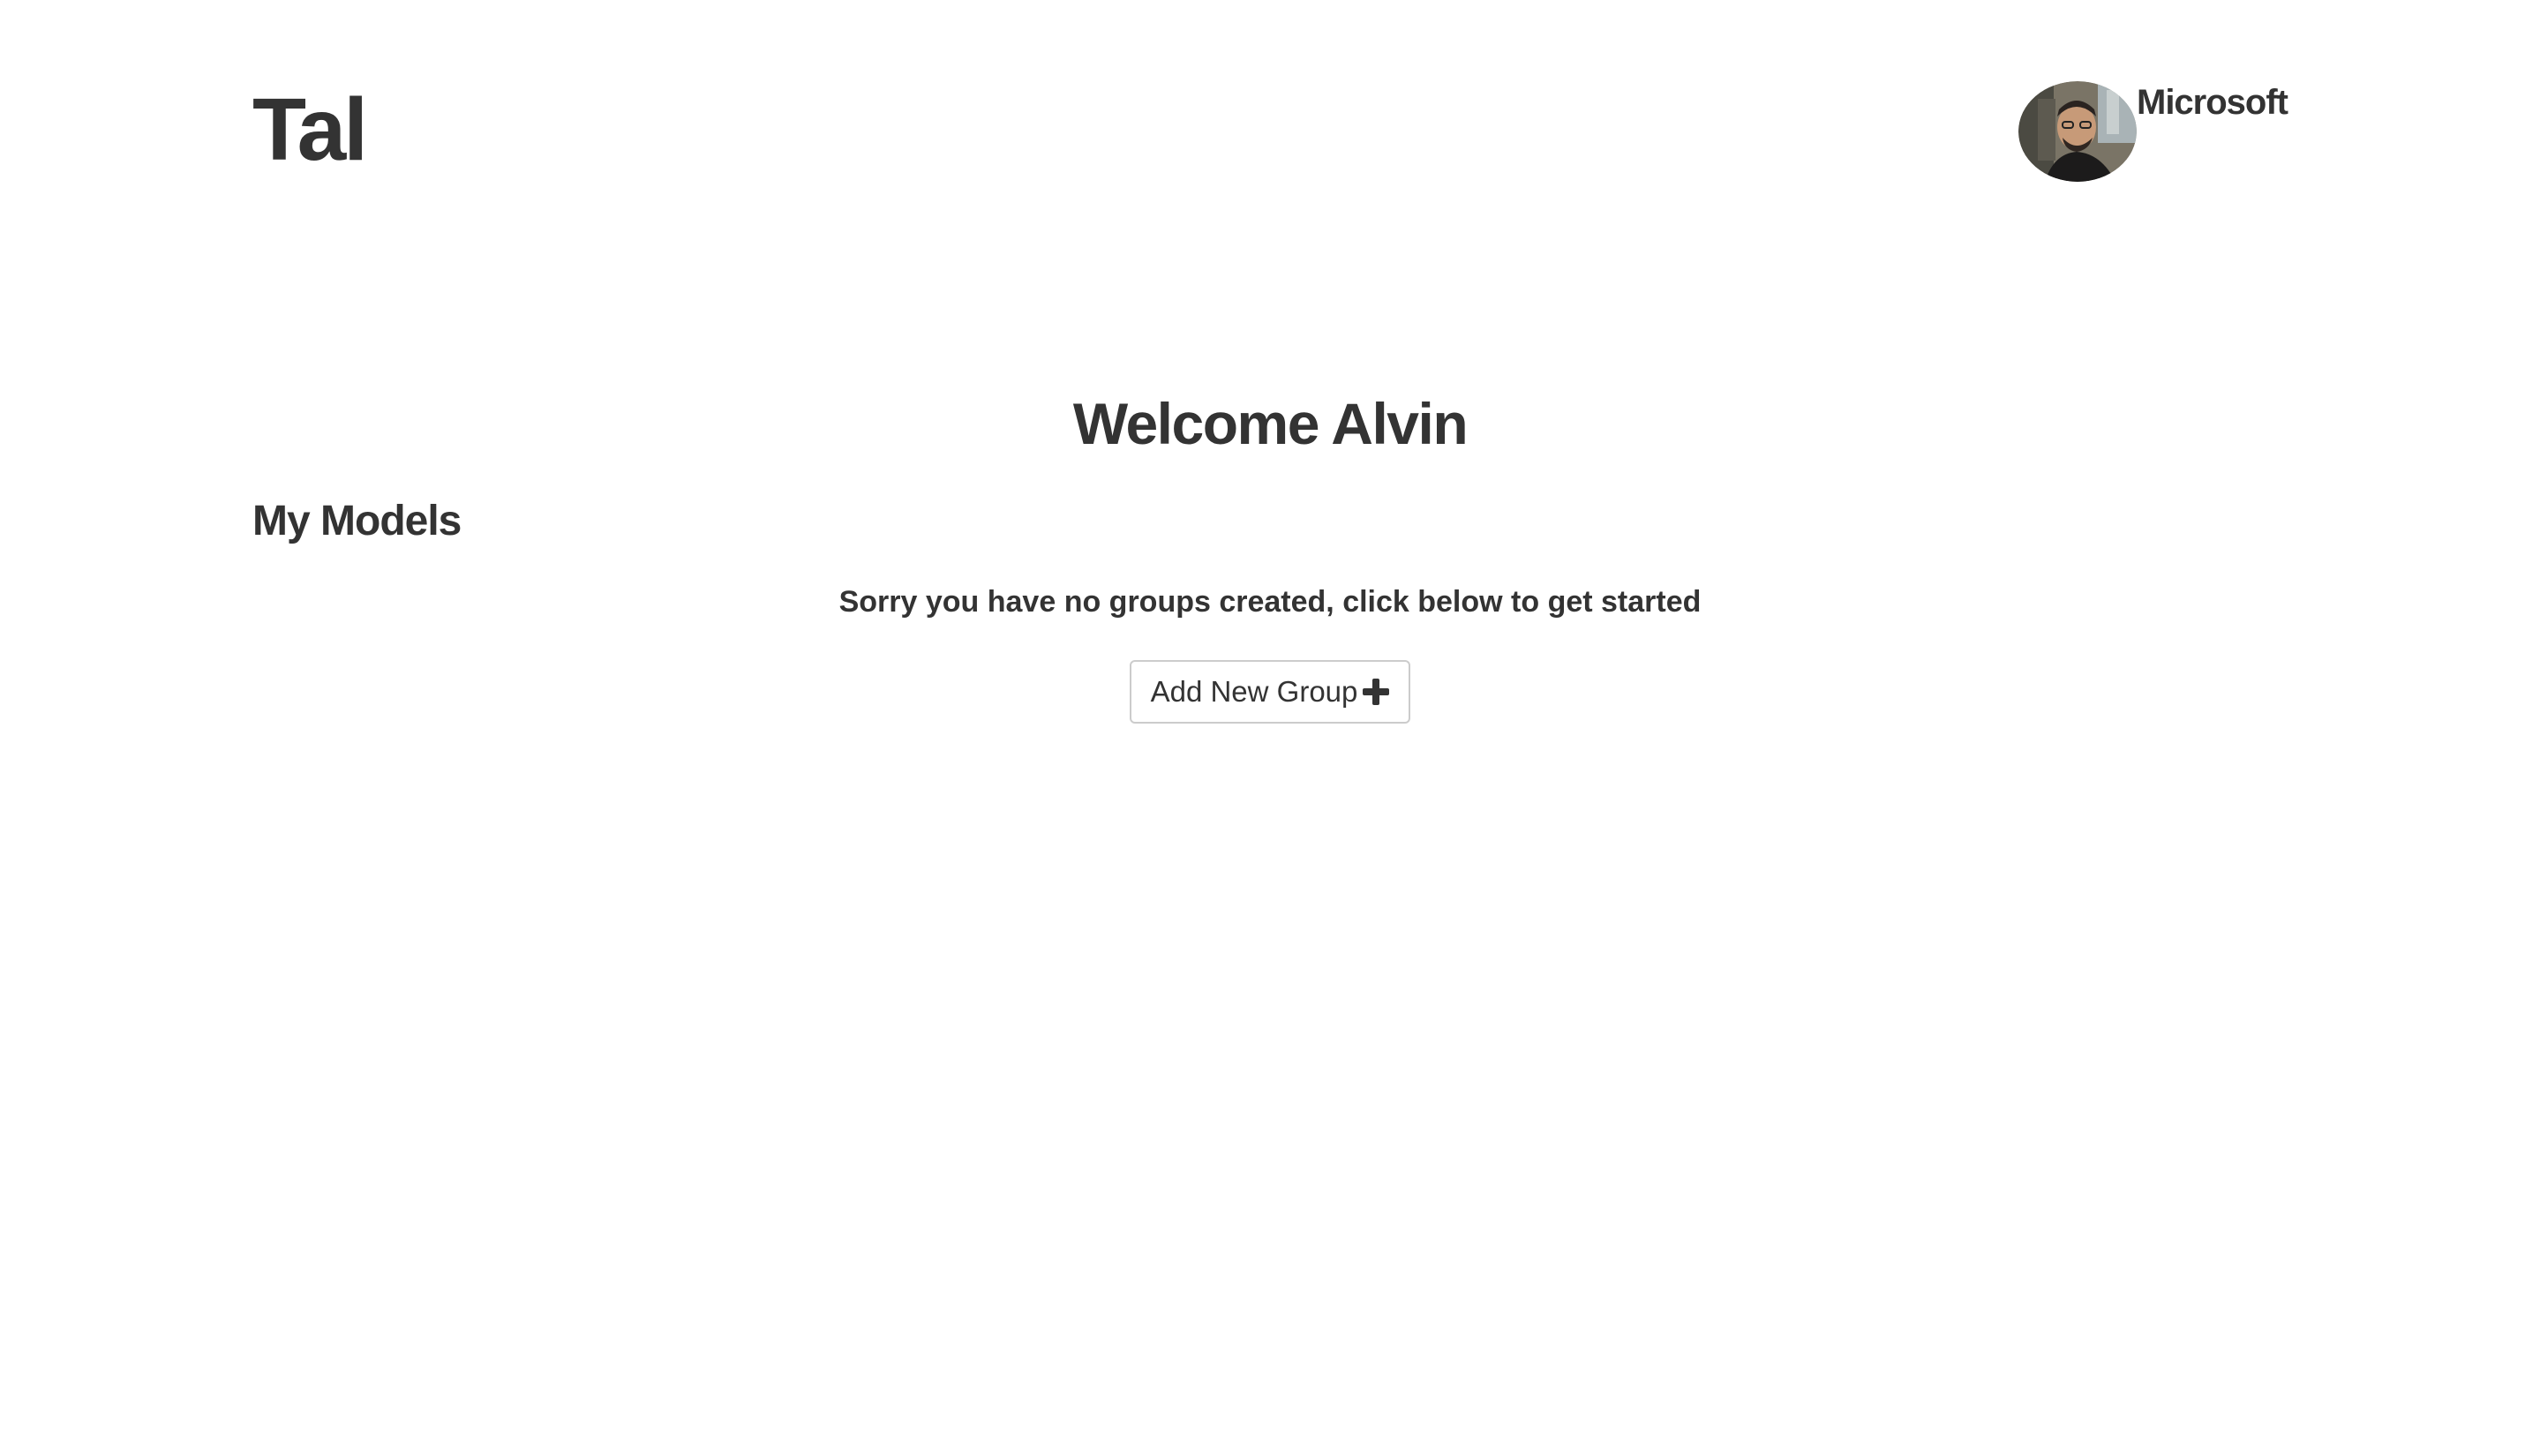  Describe the element at coordinates (1376, 692) in the screenshot. I see `plus-icon` at that location.